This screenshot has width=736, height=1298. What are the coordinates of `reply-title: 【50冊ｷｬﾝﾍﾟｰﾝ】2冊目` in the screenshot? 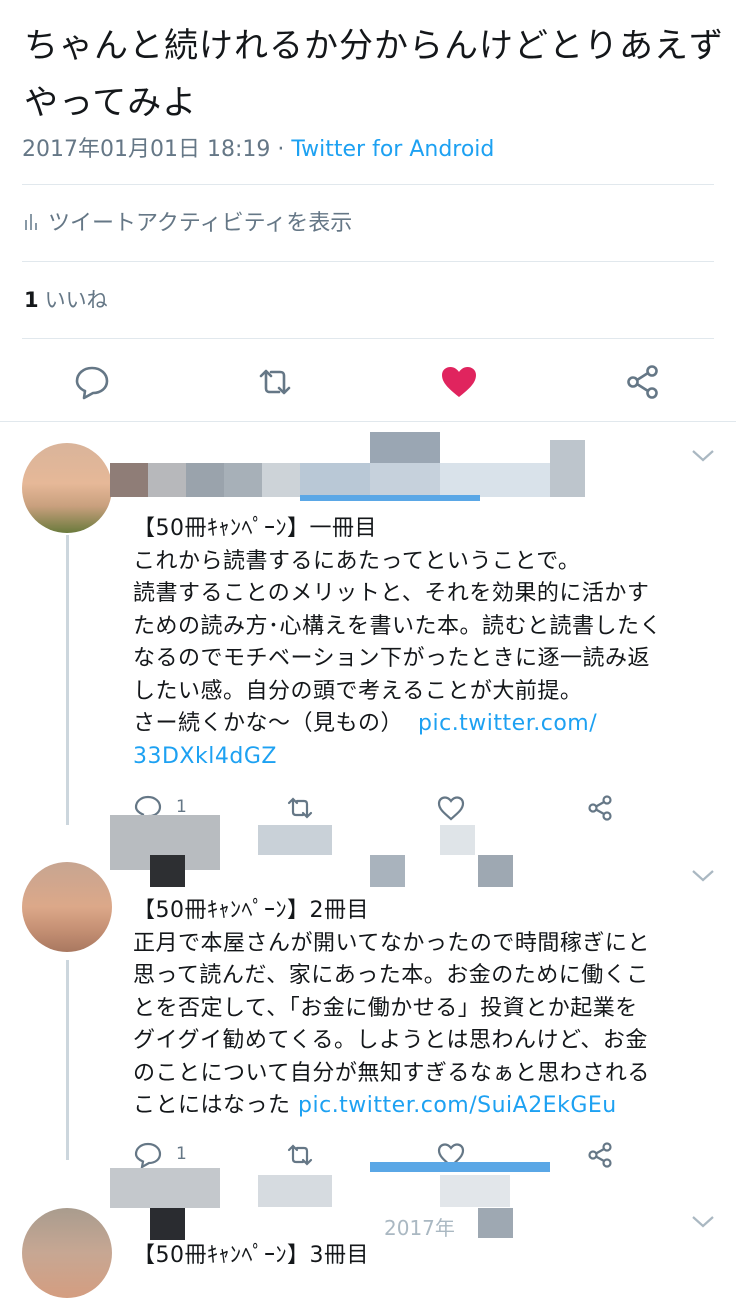 It's located at (251, 910).